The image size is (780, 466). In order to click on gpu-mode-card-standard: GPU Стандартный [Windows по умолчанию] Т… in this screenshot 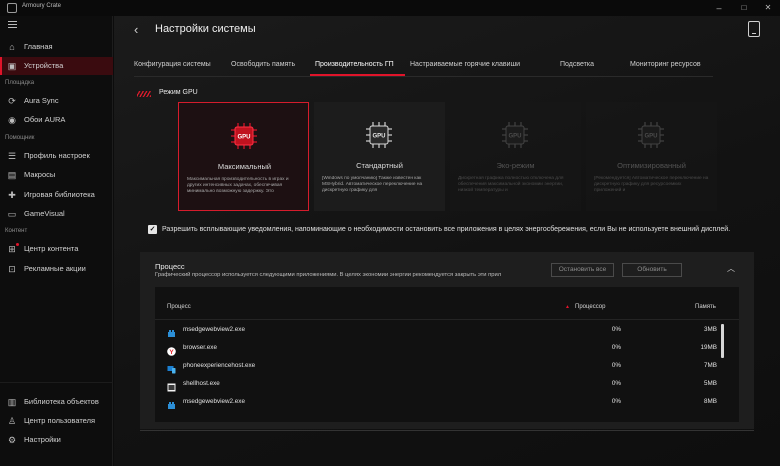, I will do `click(379, 156)`.